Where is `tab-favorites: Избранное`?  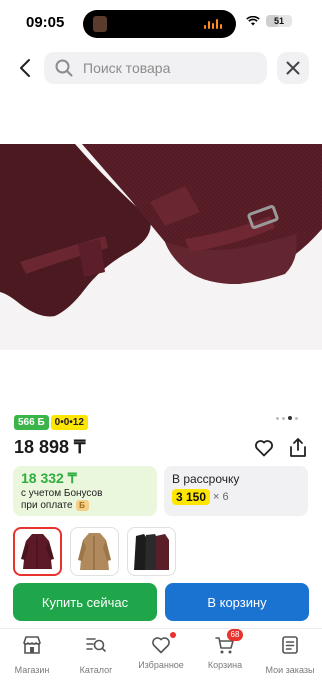 tab-favorites: Избранное is located at coordinates (161, 651).